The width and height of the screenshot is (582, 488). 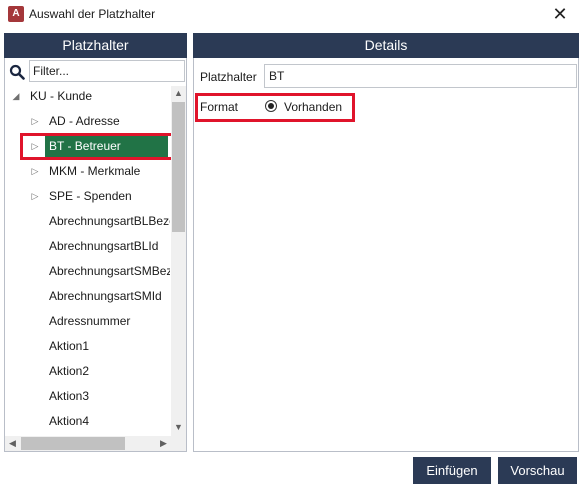 I want to click on scroll-down-arrow-icon: ▼, so click(x=178, y=427).